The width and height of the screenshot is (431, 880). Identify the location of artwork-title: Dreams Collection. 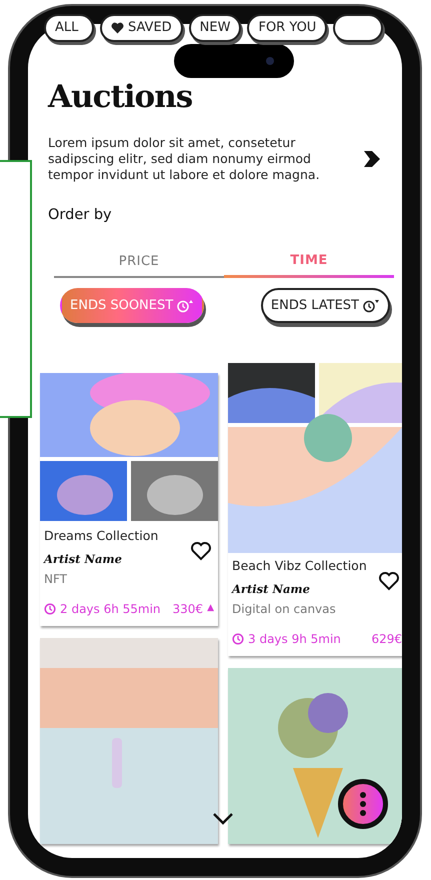
(102, 536).